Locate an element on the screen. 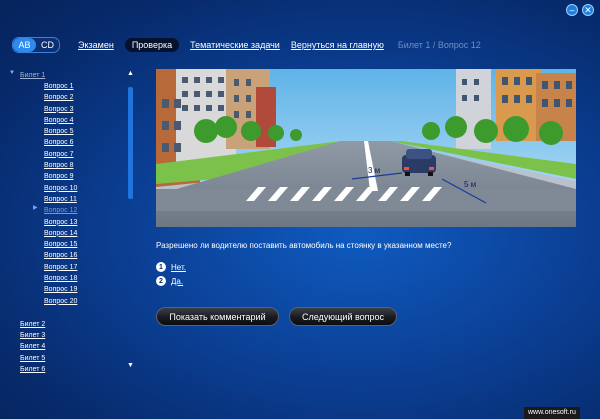 The width and height of the screenshot is (600, 419). sidebar-ticket-item: Билет 4 is located at coordinates (32, 346).